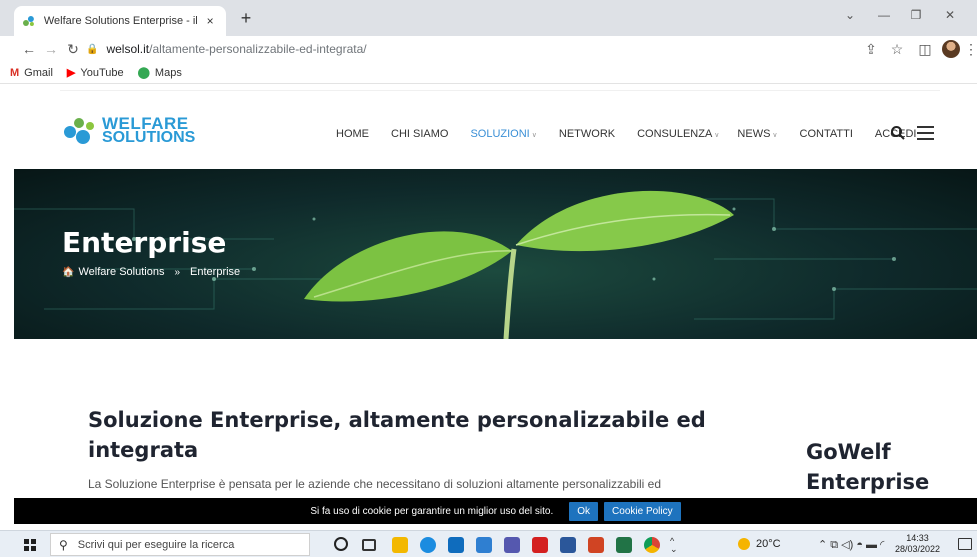 This screenshot has width=977, height=557. I want to click on nav-item-chi-siamo: CHI SIAMO, so click(419, 134).